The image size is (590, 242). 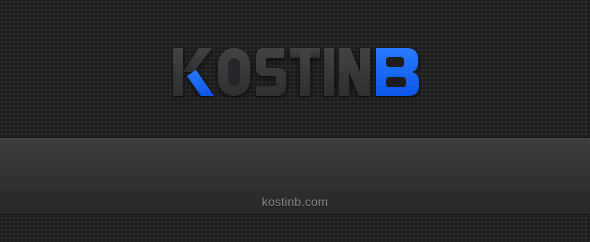 What do you see at coordinates (305, 72) in the screenshot?
I see `logo-letter-t` at bounding box center [305, 72].